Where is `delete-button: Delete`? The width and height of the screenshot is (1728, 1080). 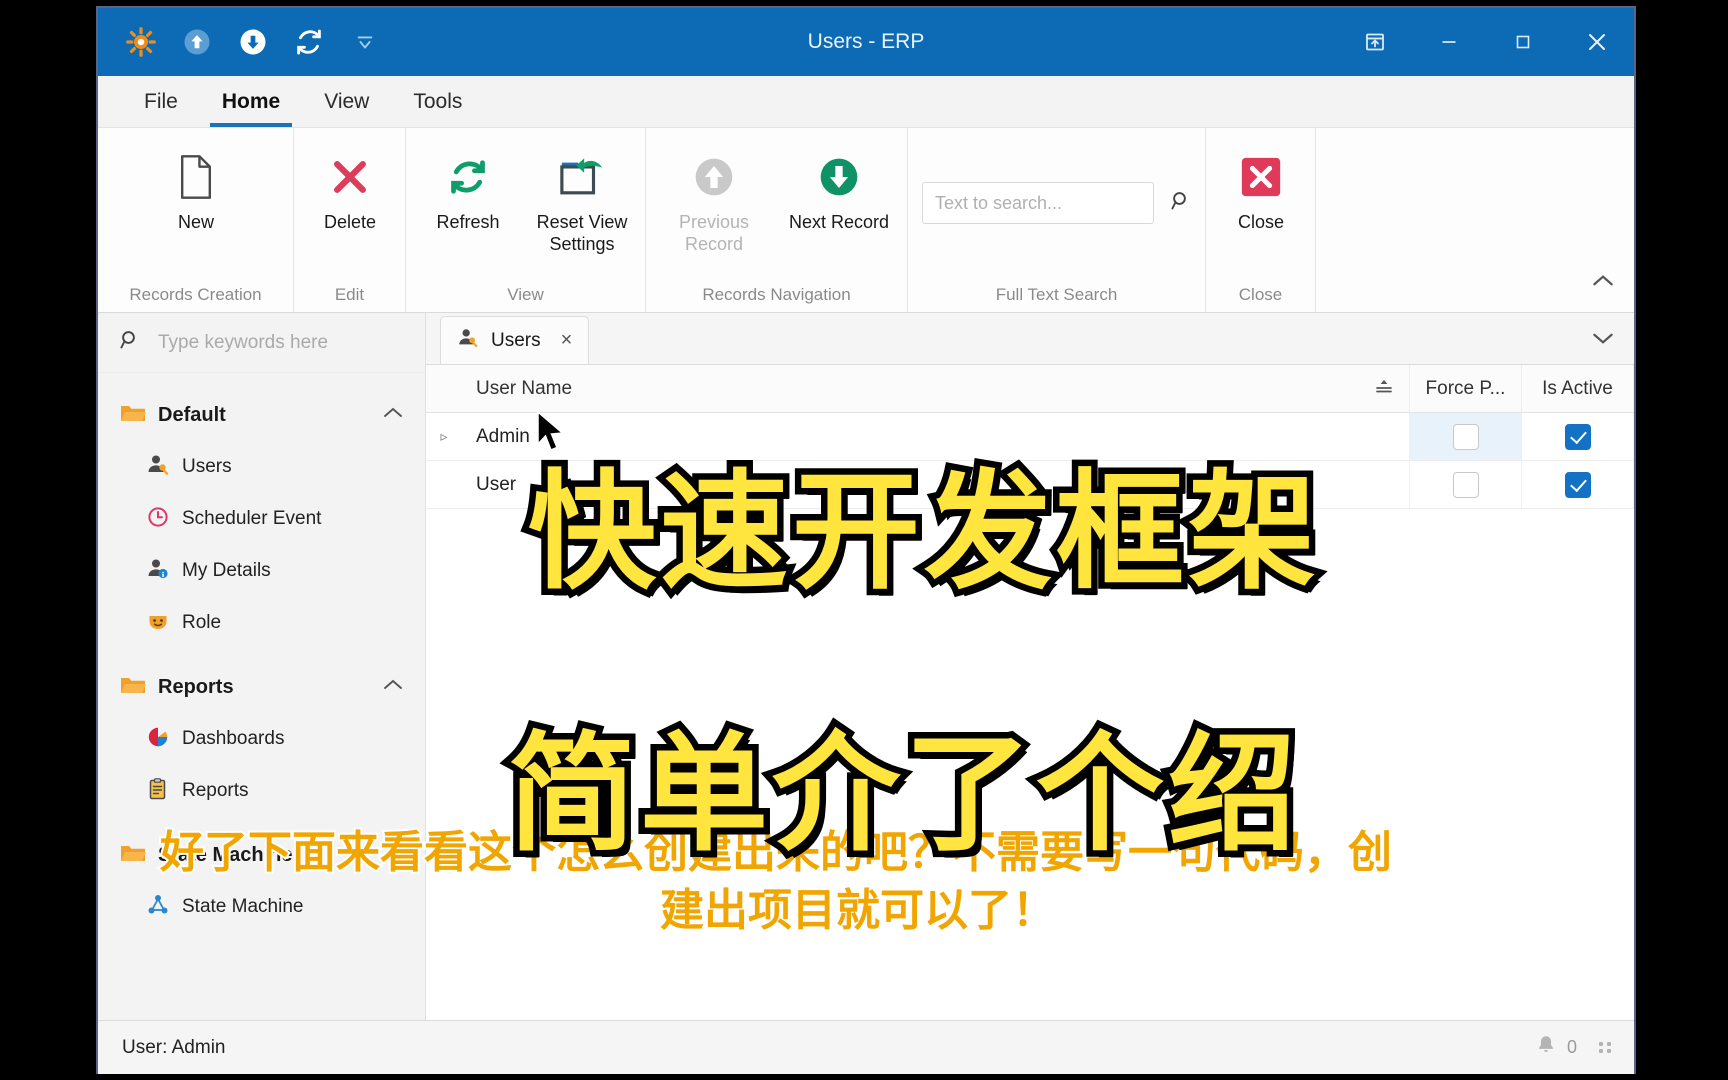 delete-button: Delete is located at coordinates (350, 192).